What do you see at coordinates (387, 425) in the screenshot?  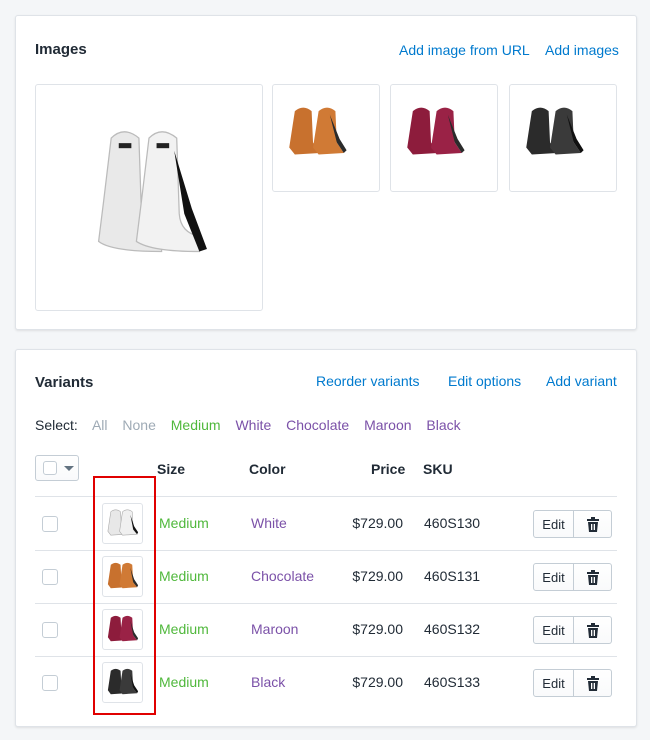 I see `select-maroon: Maroon` at bounding box center [387, 425].